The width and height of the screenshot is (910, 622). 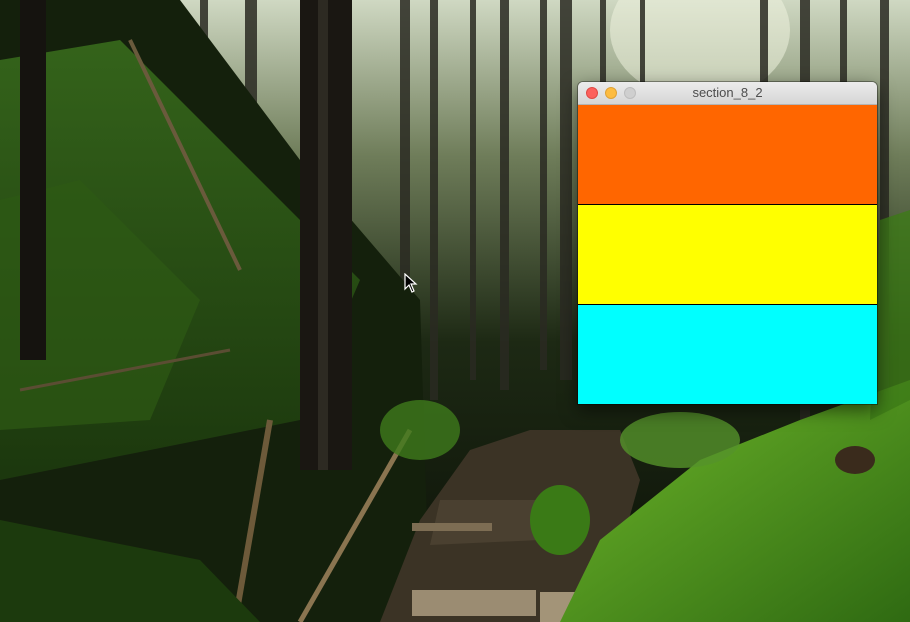 What do you see at coordinates (411, 283) in the screenshot?
I see `arrow-cursor-icon` at bounding box center [411, 283].